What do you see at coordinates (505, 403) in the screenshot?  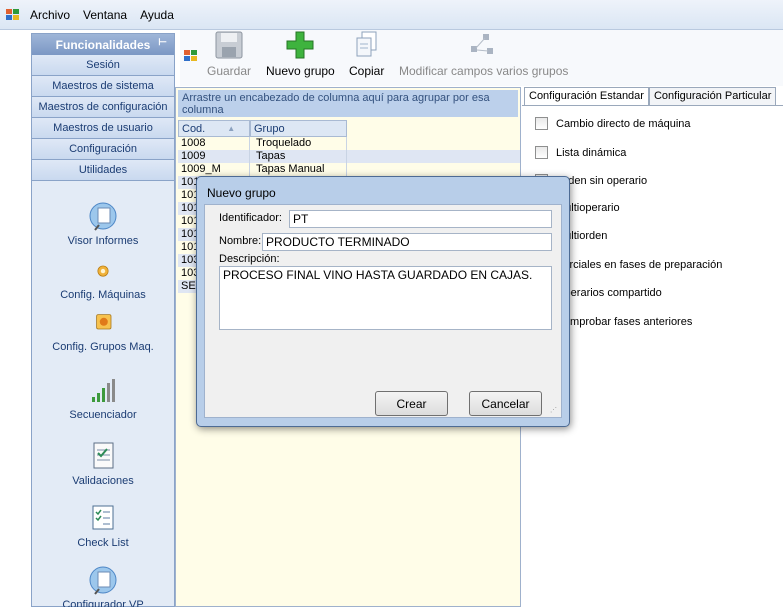 I see `cancel-button: Cancelar` at bounding box center [505, 403].